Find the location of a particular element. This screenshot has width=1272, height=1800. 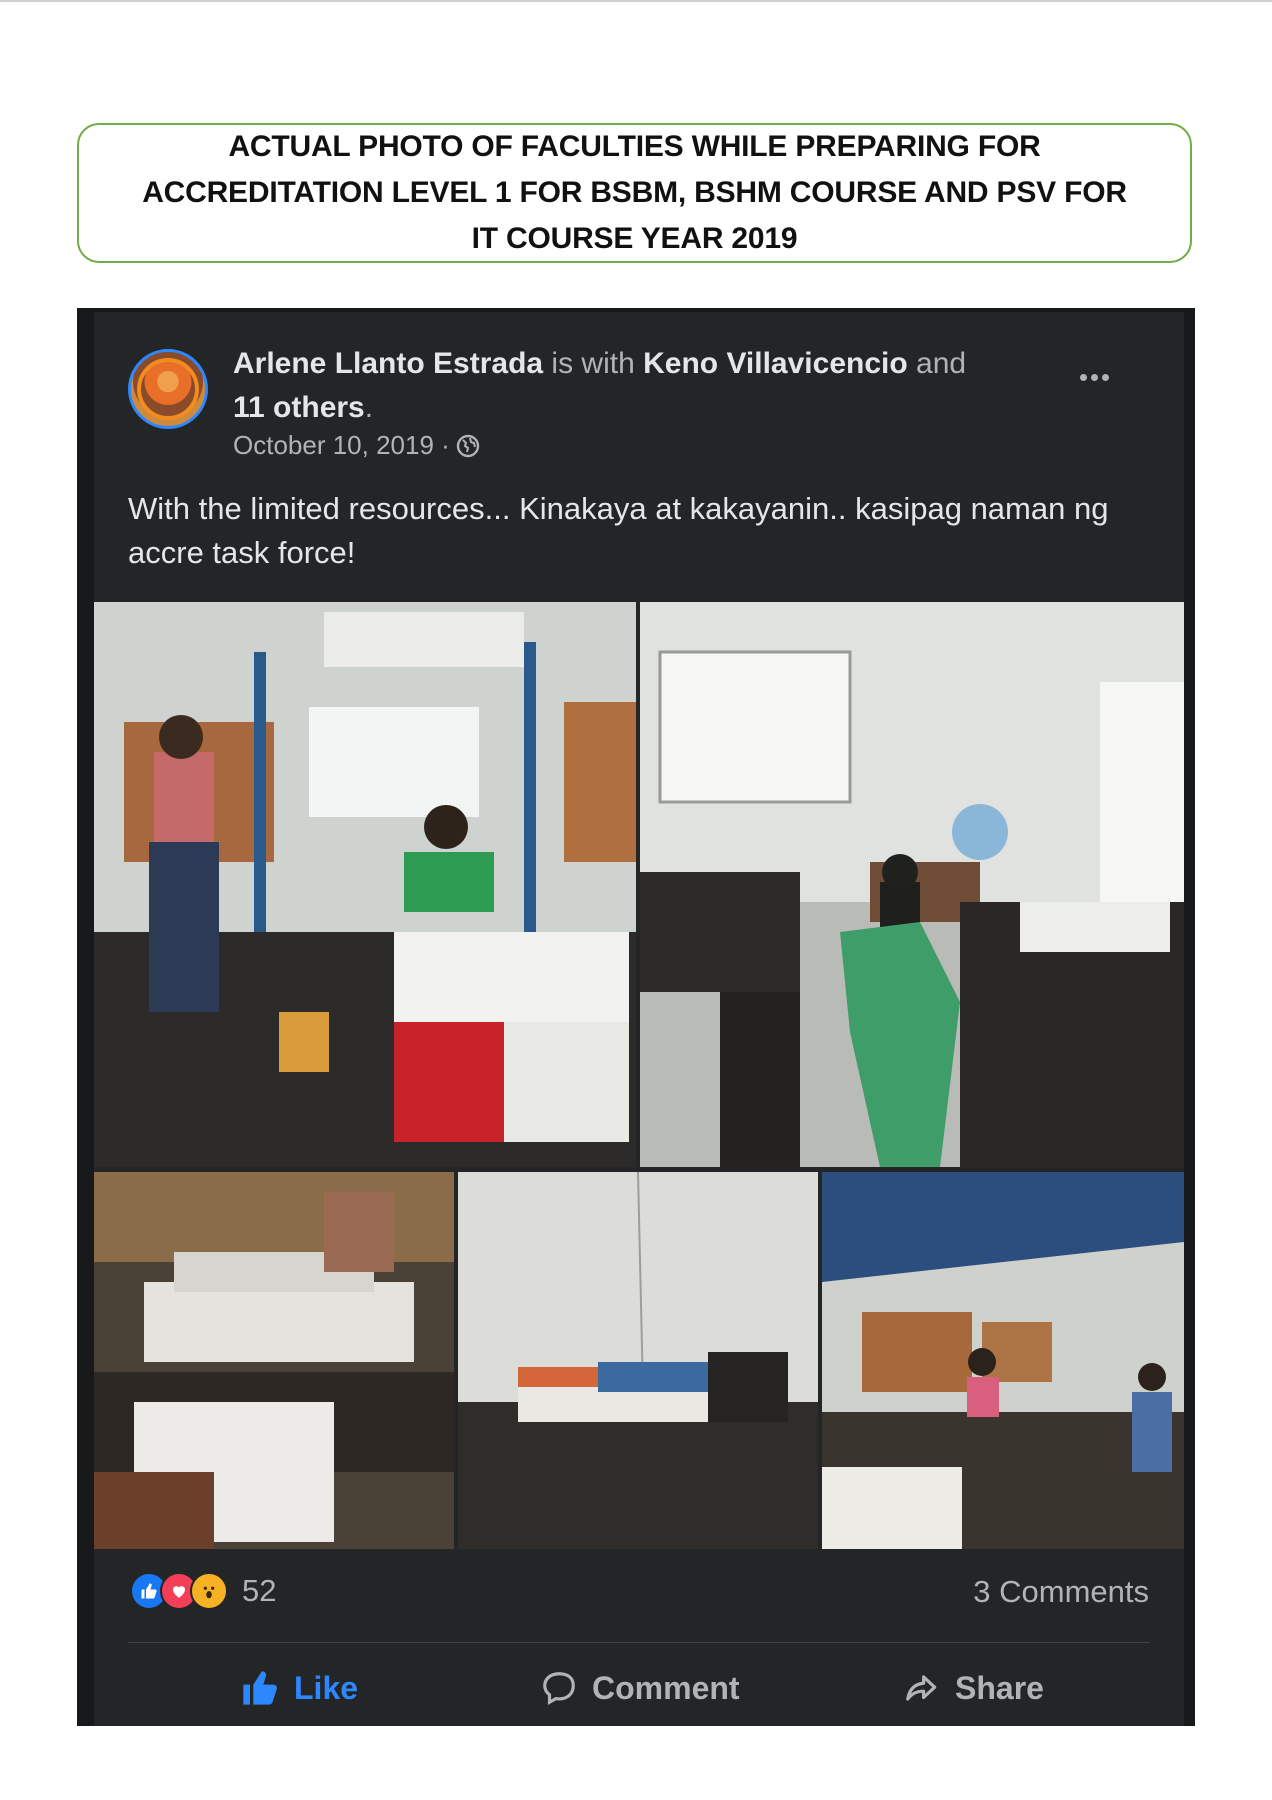

hall-workspace-photo is located at coordinates (1003, 1360).